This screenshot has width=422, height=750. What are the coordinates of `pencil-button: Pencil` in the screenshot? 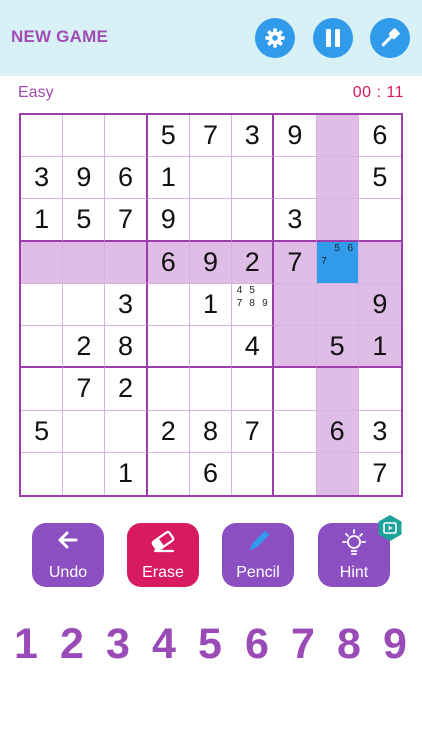 It's located at (258, 555).